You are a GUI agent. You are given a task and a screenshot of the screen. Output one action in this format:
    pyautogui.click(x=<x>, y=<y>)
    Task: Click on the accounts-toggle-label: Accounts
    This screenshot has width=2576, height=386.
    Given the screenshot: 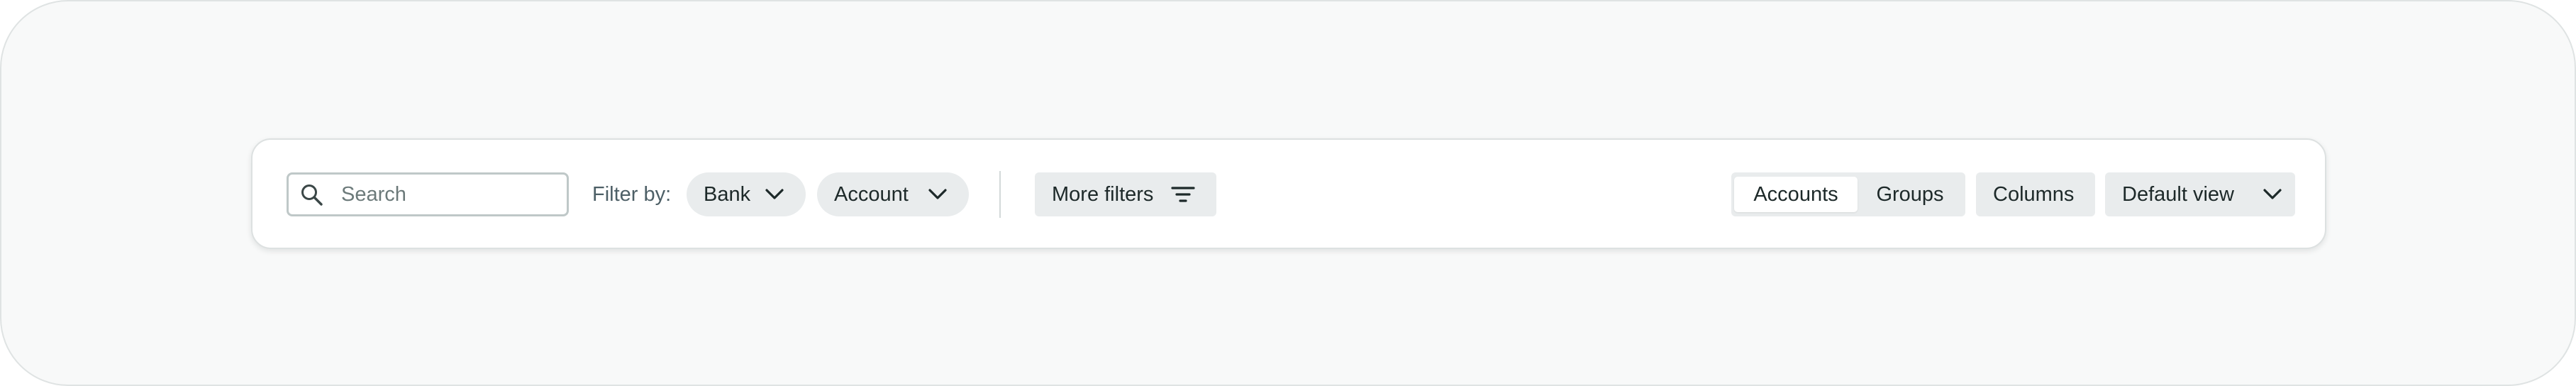 What is the action you would take?
    pyautogui.click(x=1796, y=194)
    